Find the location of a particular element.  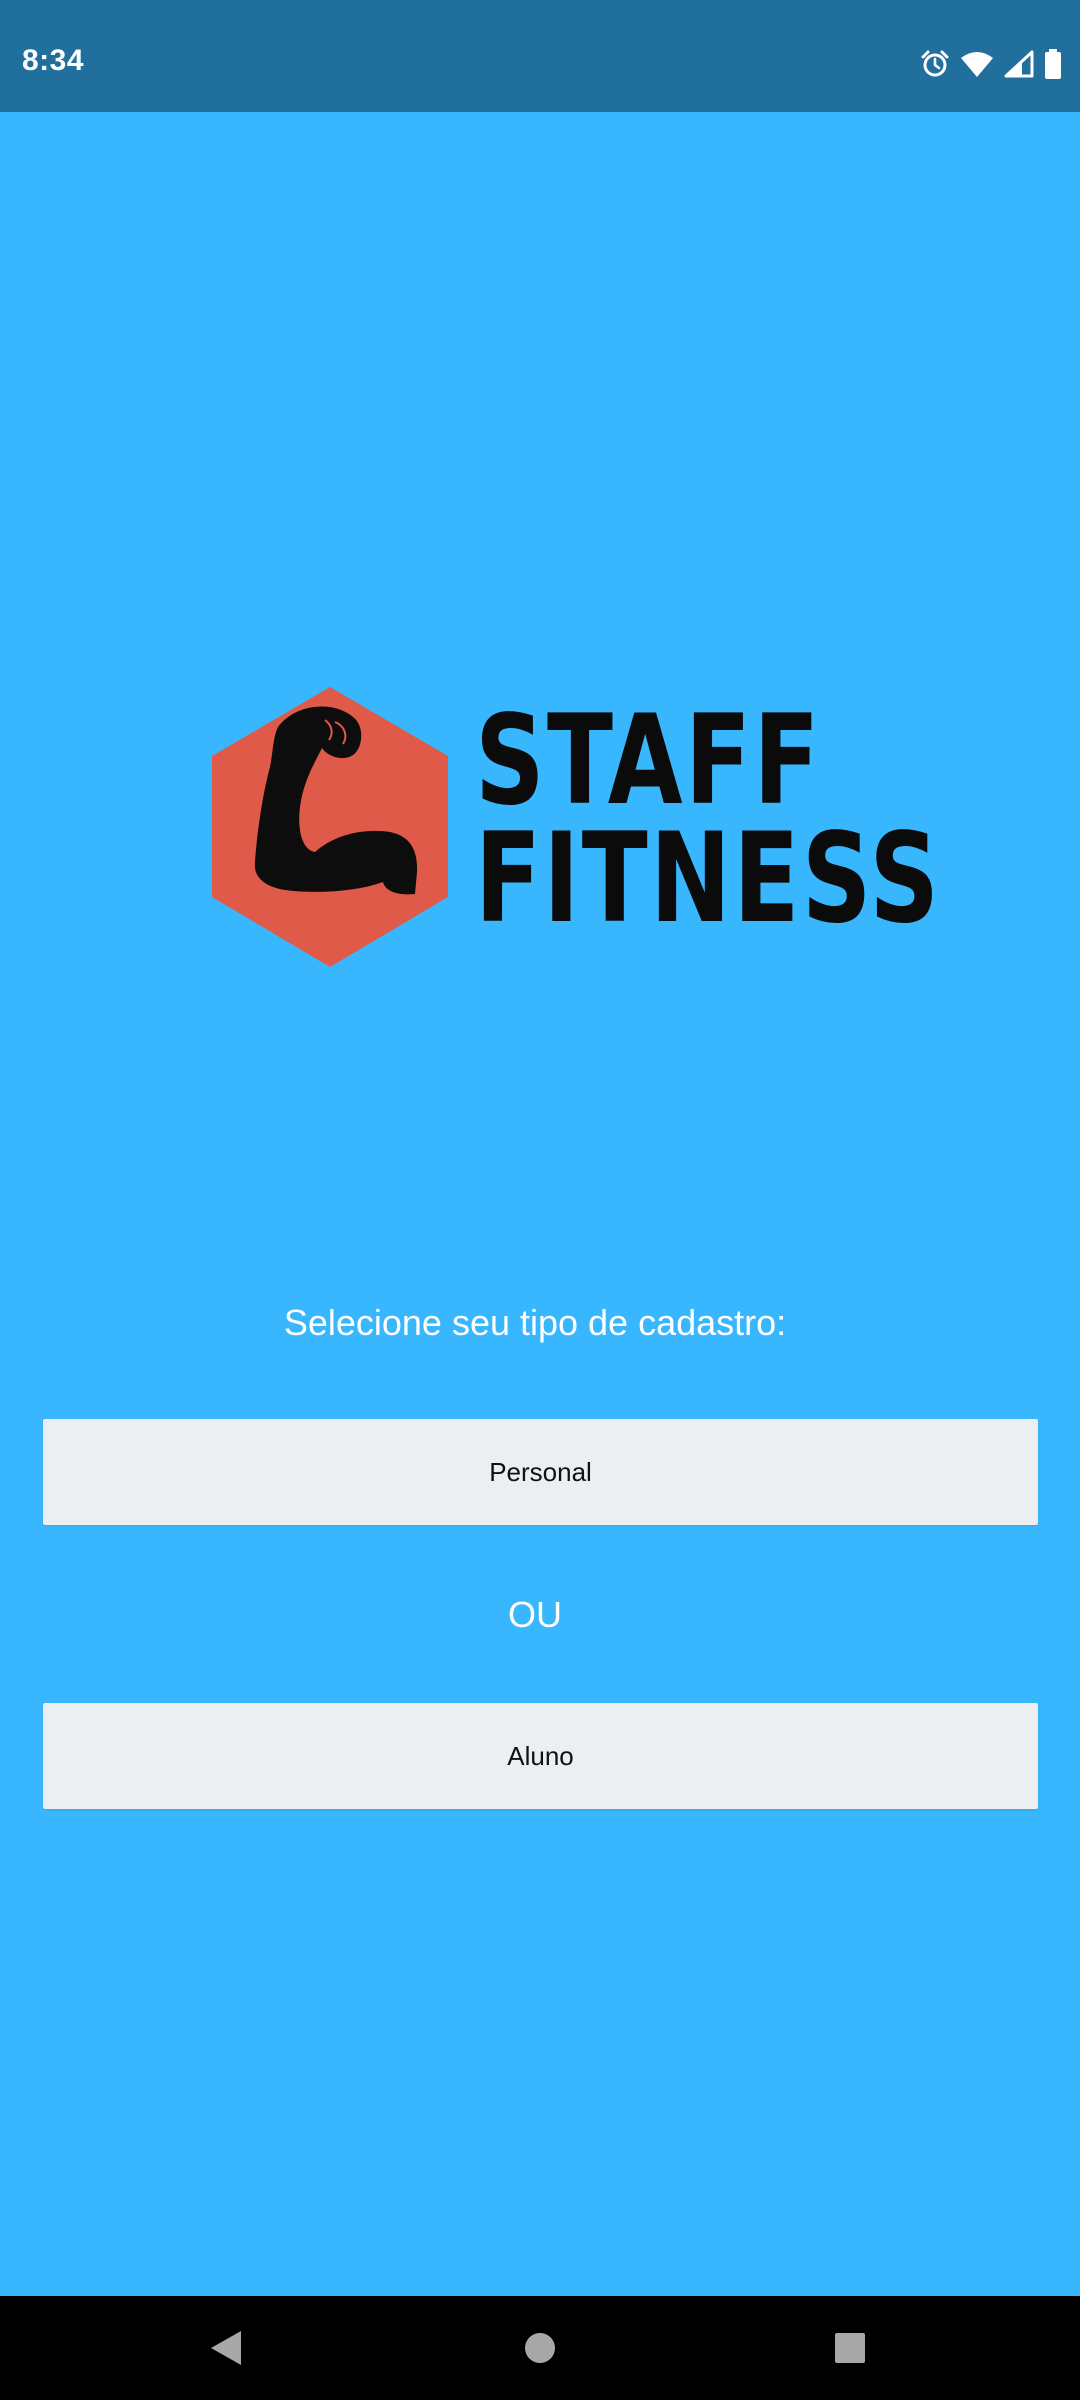

registration-type-prompt: Selecione seu tipo de cadastro: is located at coordinates (535, 1322).